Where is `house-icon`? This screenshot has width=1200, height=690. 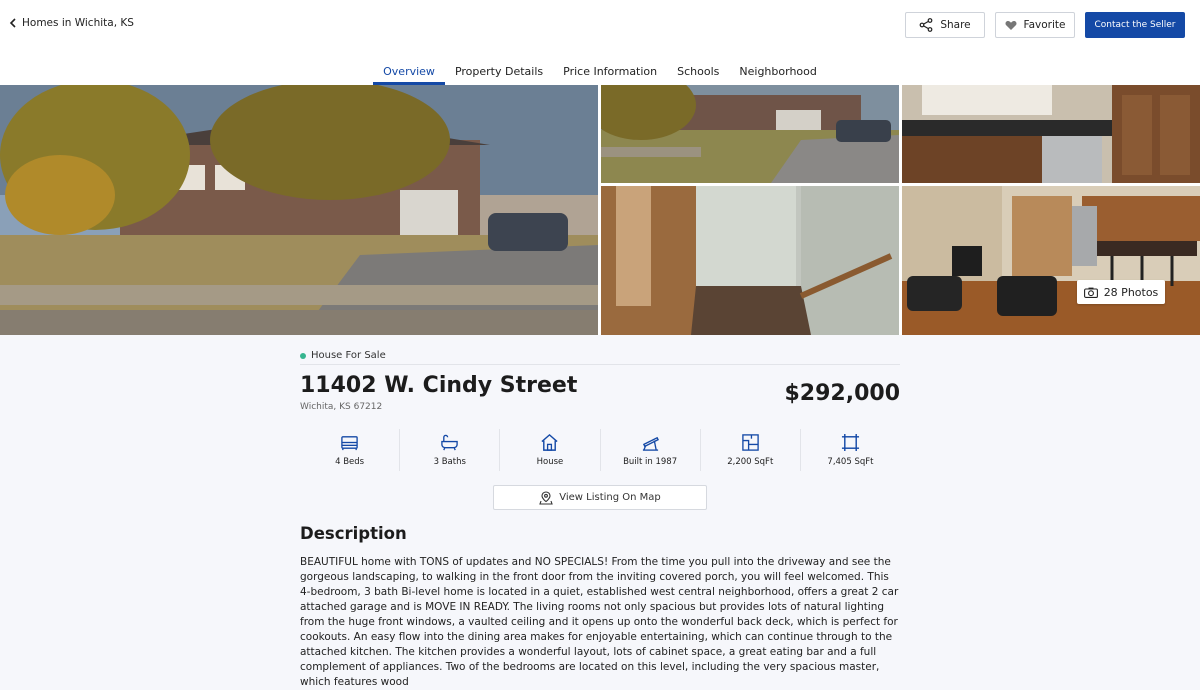
house-icon is located at coordinates (549, 442).